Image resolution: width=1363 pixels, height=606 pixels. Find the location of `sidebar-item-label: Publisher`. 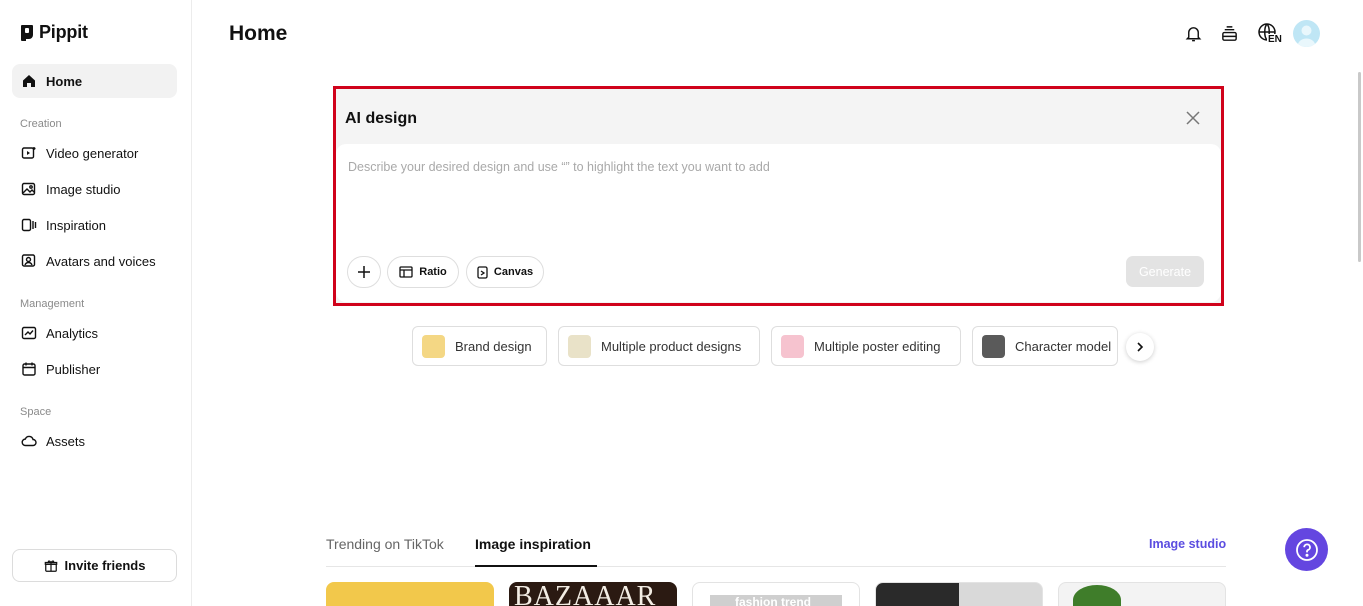

sidebar-item-label: Publisher is located at coordinates (73, 369).